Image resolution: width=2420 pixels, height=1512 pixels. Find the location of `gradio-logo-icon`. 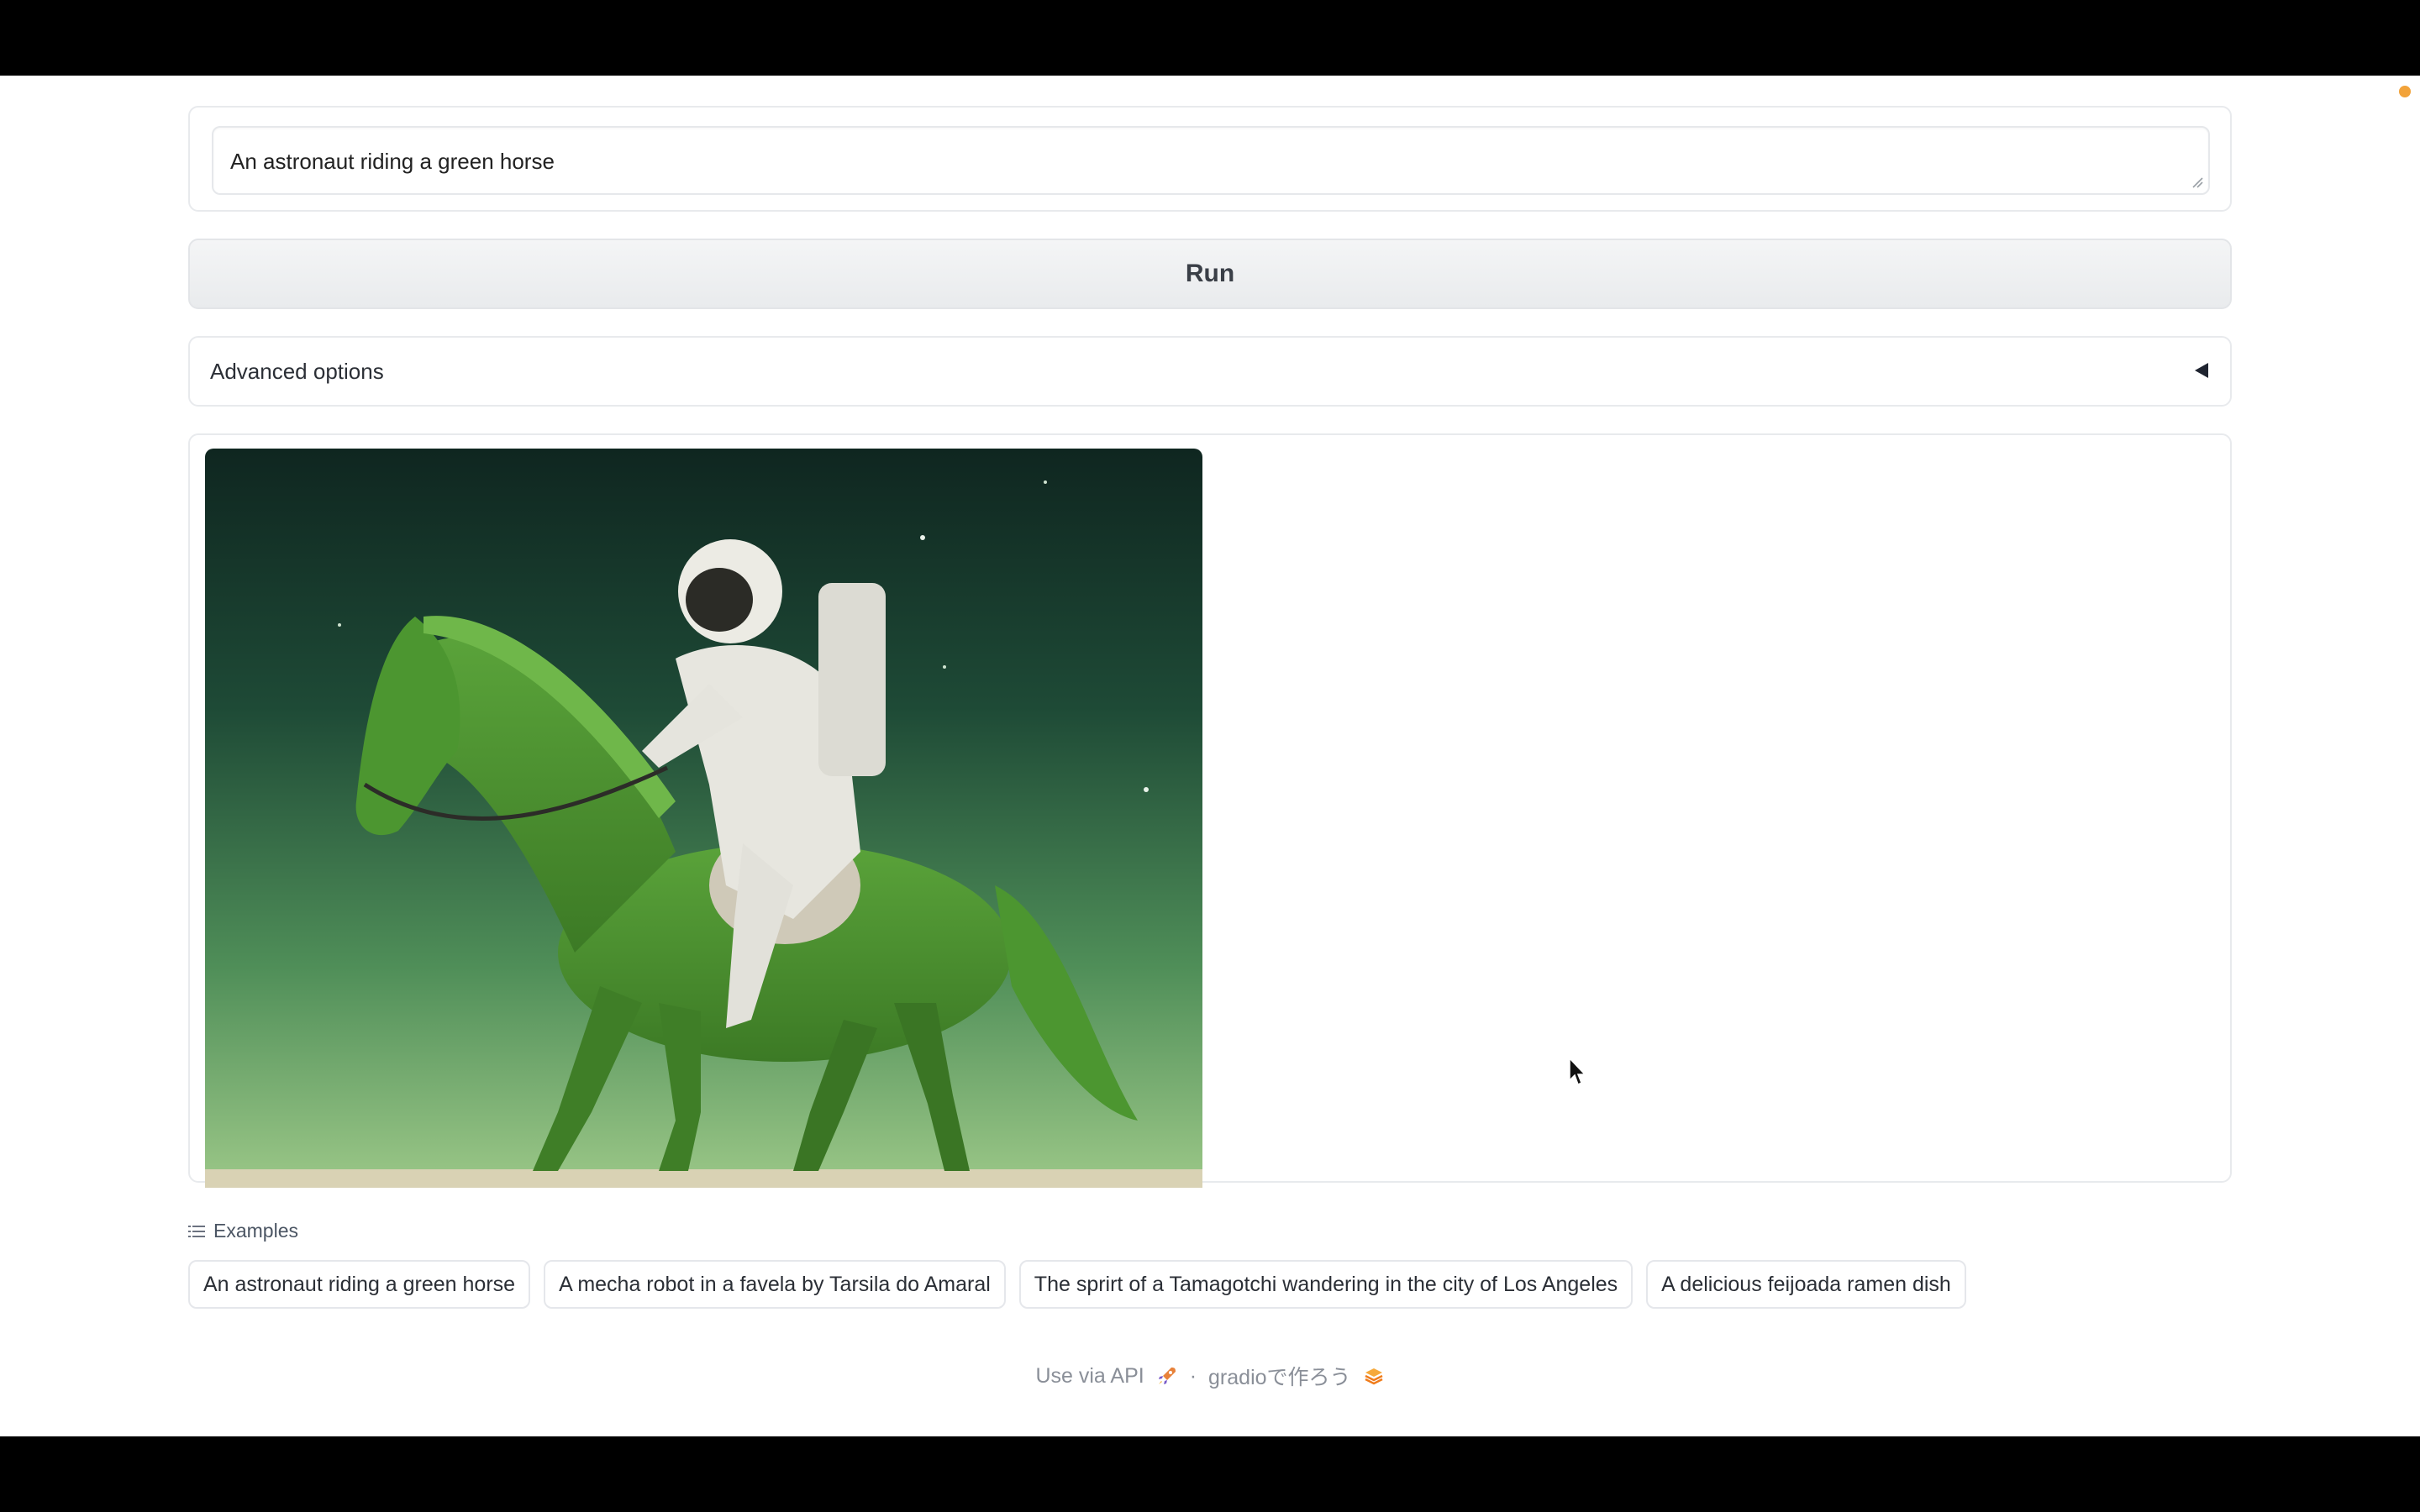

gradio-logo-icon is located at coordinates (1374, 1376).